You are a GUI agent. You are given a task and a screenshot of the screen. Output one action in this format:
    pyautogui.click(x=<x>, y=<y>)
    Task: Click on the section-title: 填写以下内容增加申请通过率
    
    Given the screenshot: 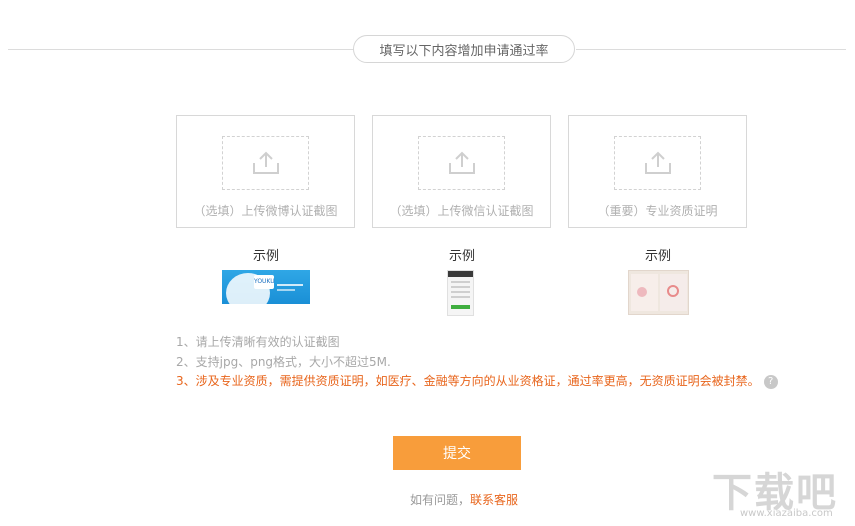 What is the action you would take?
    pyautogui.click(x=464, y=49)
    